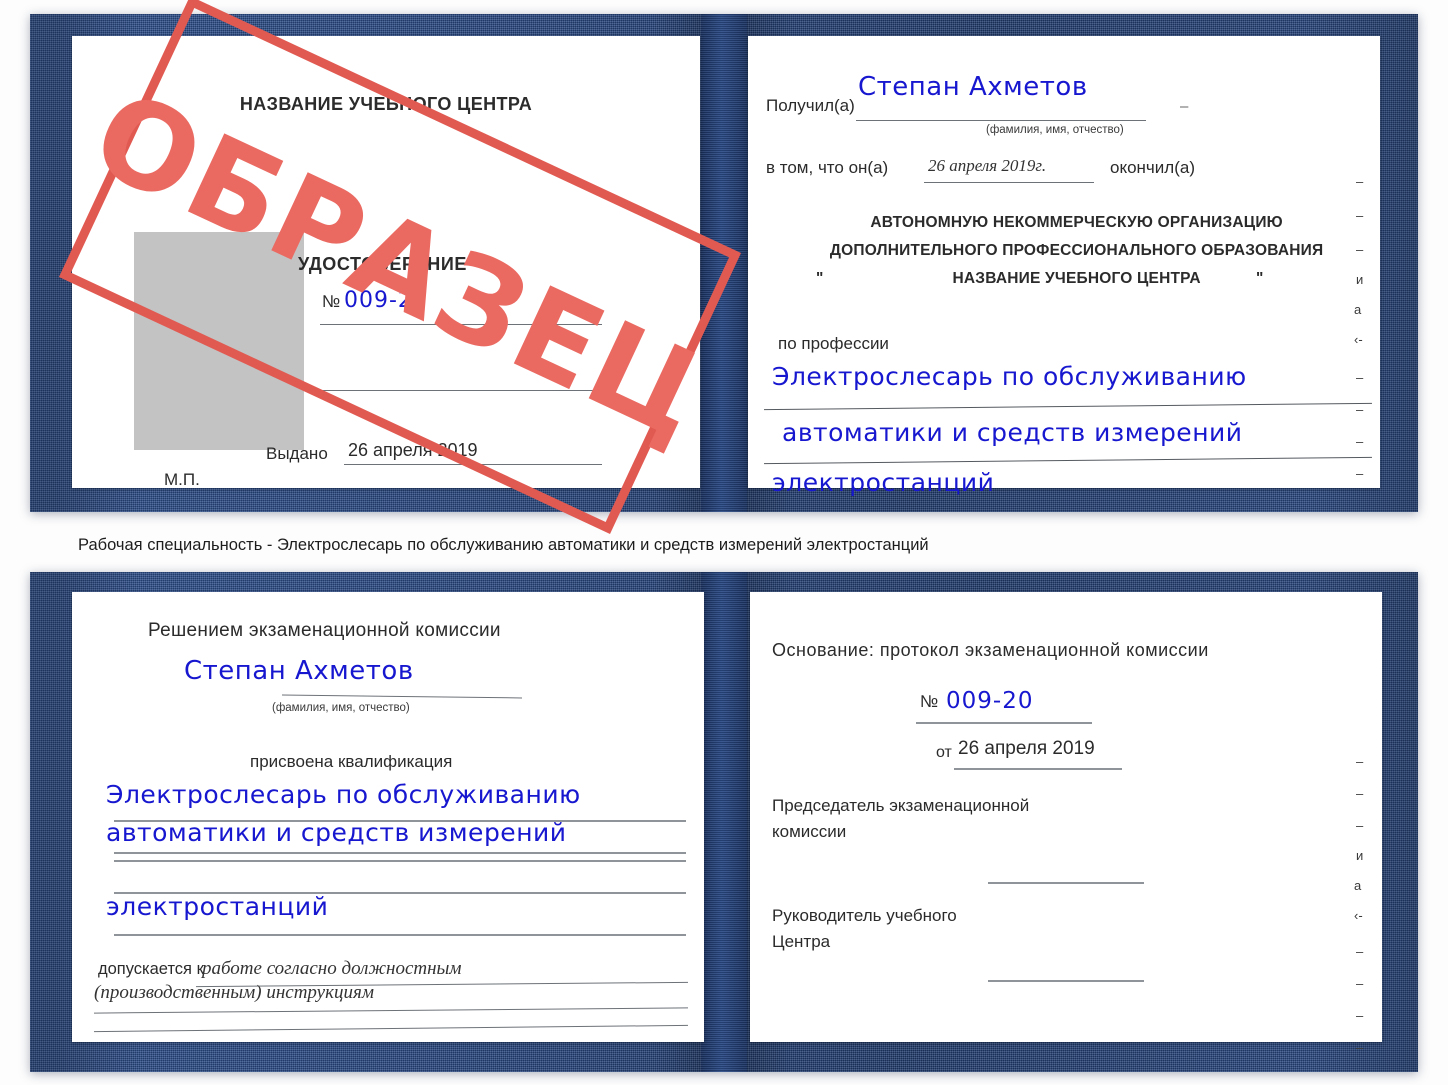  I want to click on finished-label: окончил(а), so click(1152, 167).